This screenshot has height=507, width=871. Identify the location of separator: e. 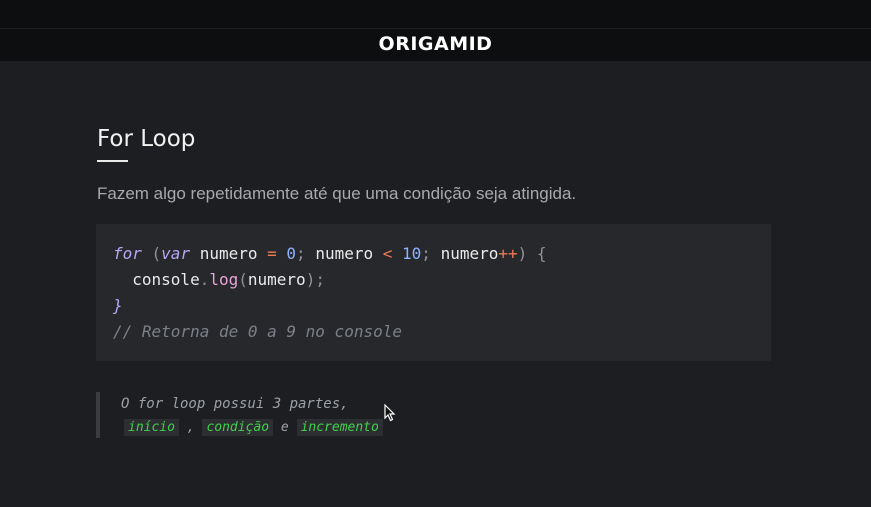
(285, 427).